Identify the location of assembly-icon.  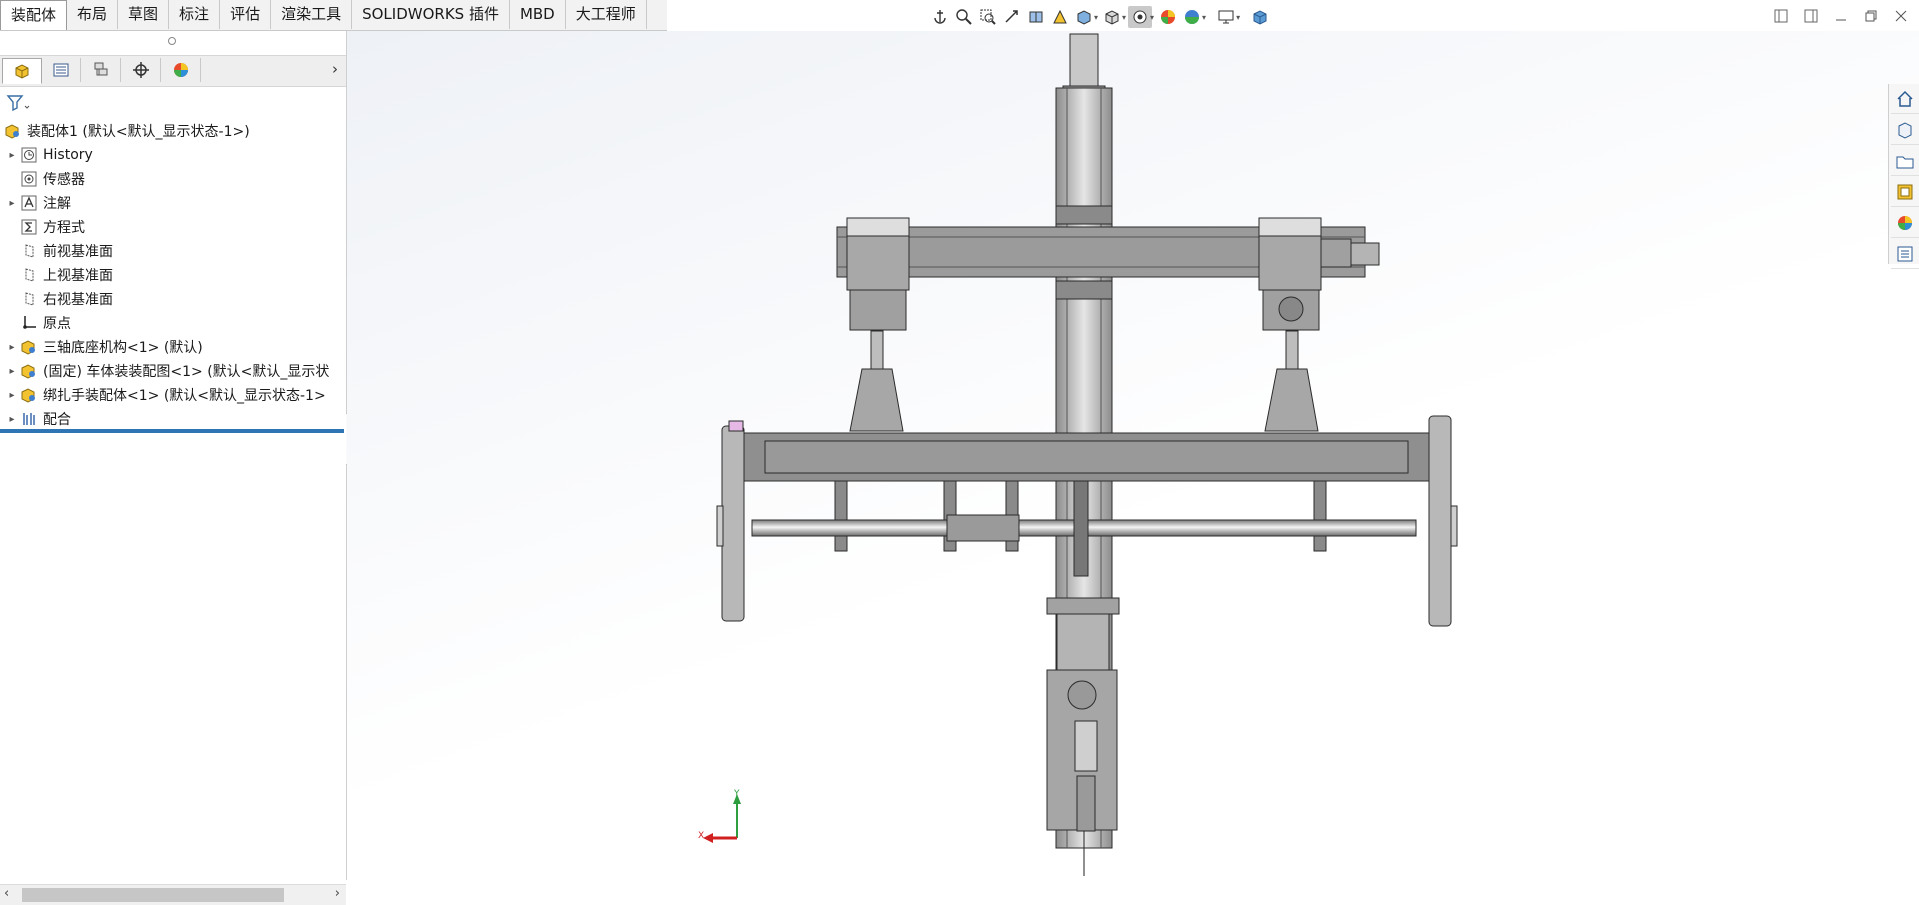
(13, 131).